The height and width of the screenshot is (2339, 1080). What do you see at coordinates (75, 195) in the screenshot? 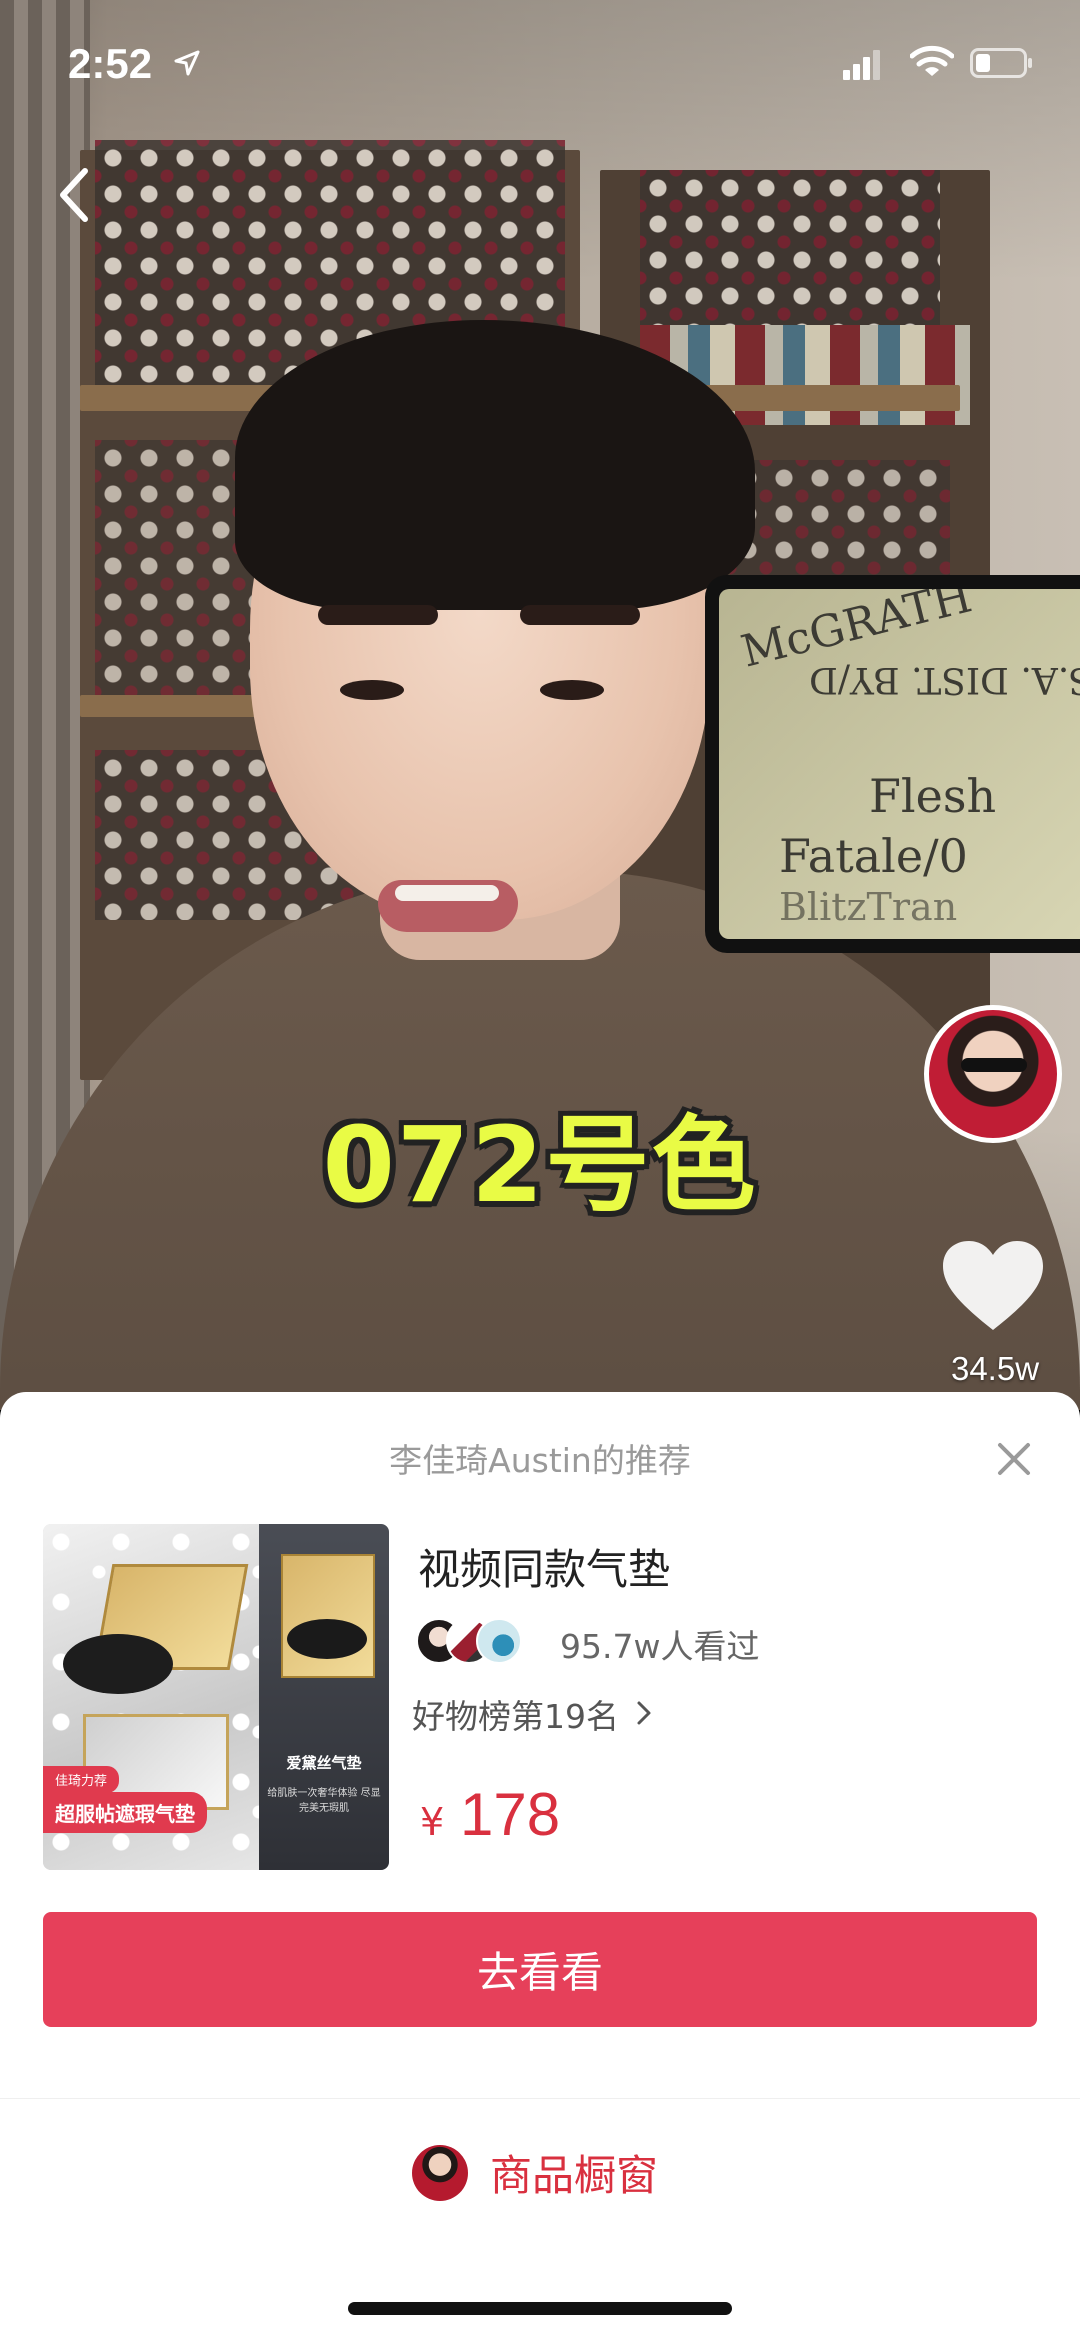
I see `back-chevron-icon` at bounding box center [75, 195].